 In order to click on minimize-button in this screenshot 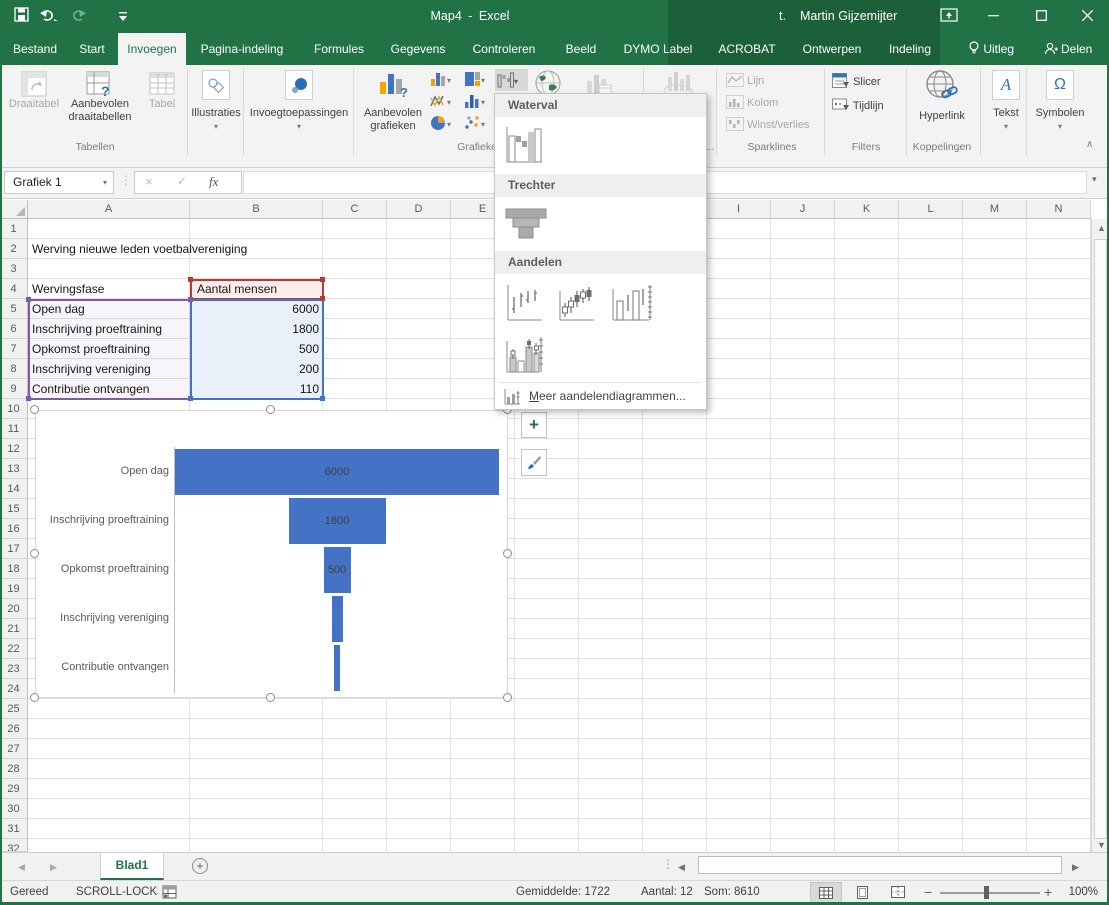, I will do `click(993, 15)`.